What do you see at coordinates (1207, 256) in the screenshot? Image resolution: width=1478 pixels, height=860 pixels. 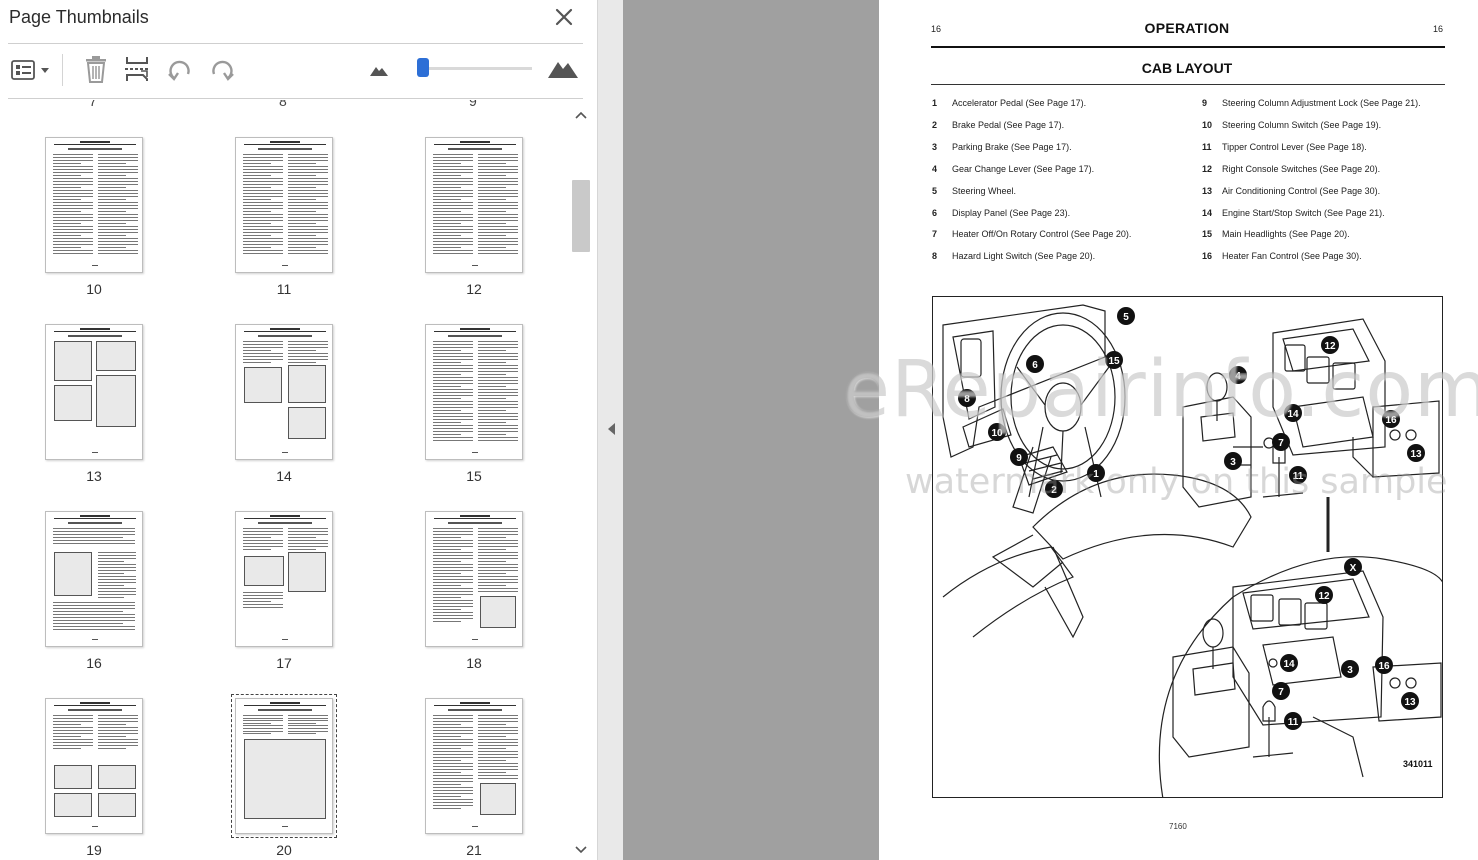 I see `legend-number: 16` at bounding box center [1207, 256].